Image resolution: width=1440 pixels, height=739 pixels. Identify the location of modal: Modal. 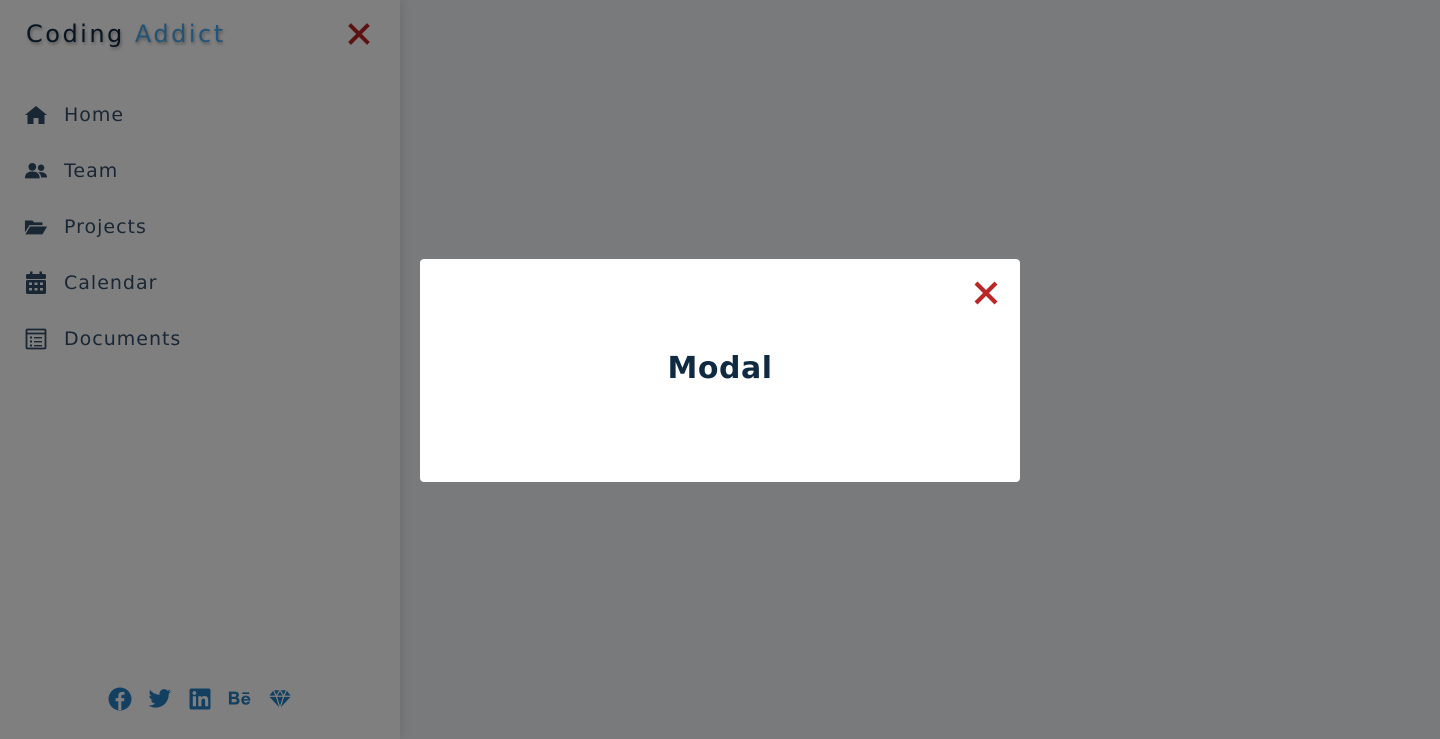
(720, 370).